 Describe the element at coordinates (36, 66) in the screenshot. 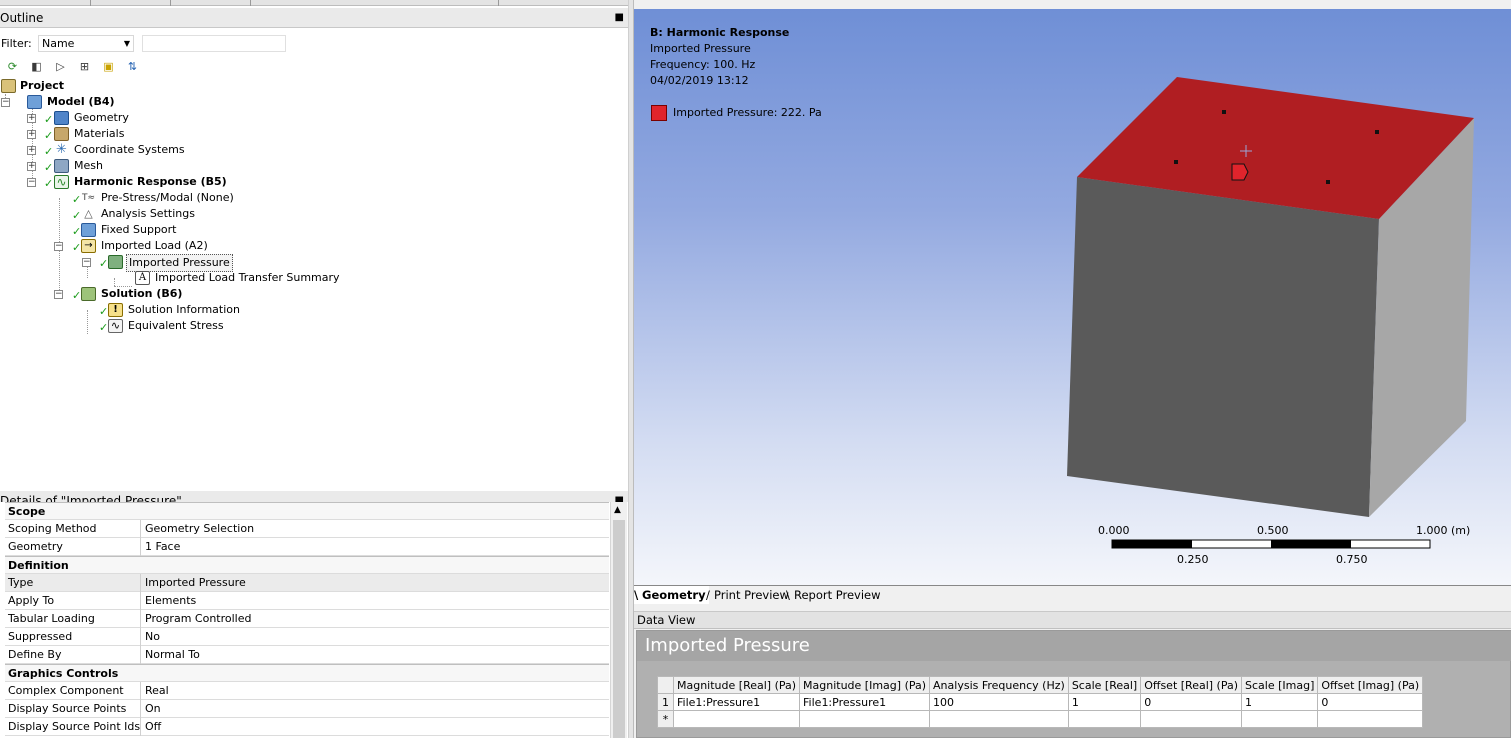

I see `expand-collapse-icon: ◧` at that location.